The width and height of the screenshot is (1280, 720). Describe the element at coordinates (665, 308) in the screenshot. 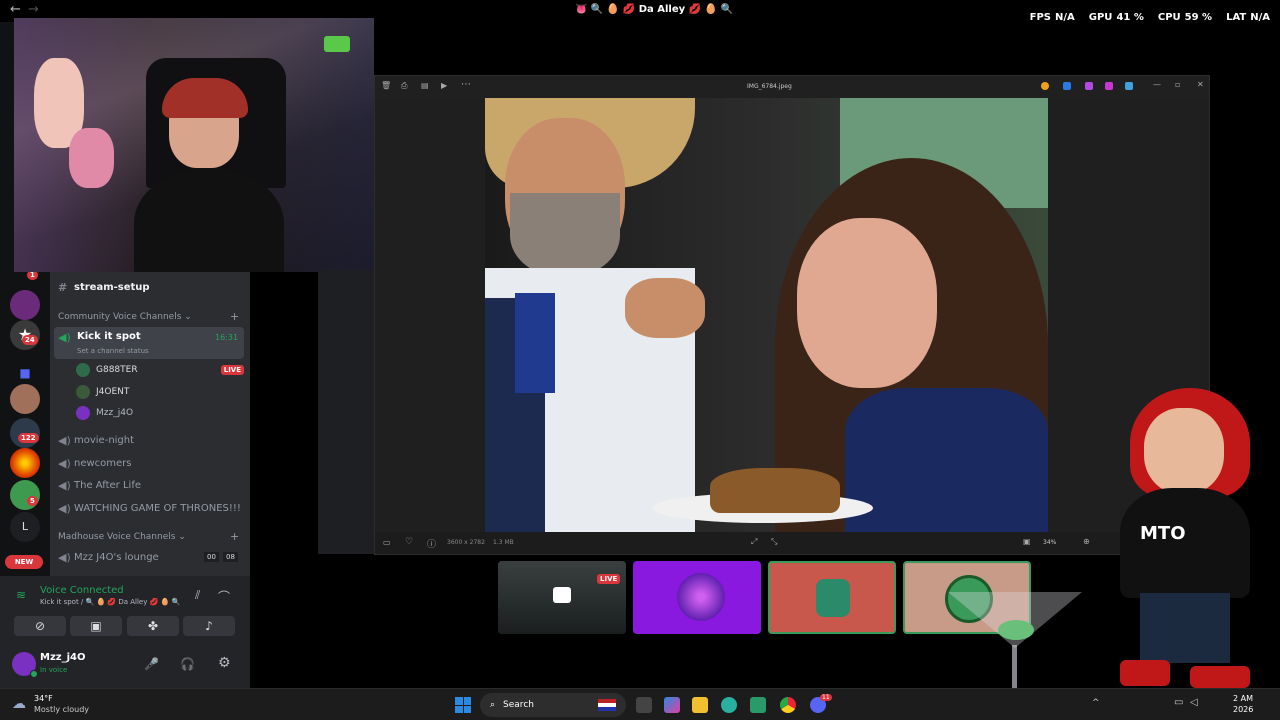

I see `man-hand` at that location.